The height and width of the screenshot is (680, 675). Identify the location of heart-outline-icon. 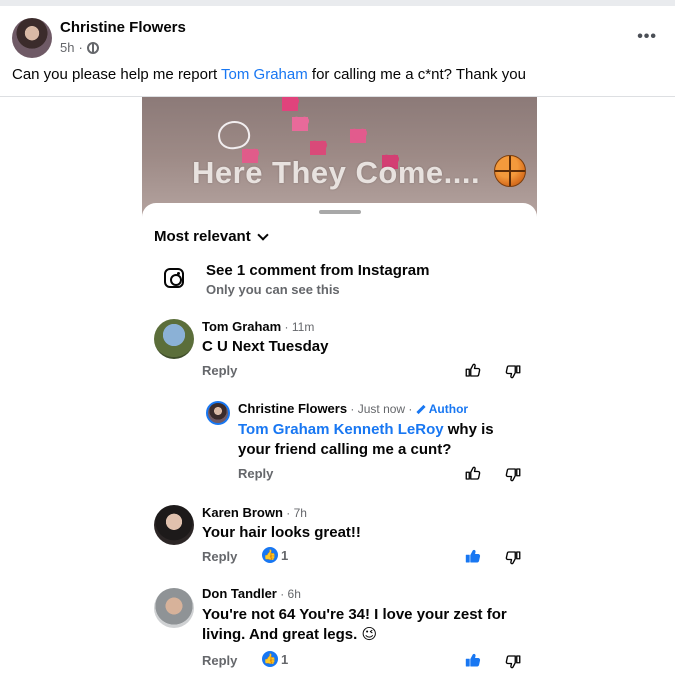
(234, 135).